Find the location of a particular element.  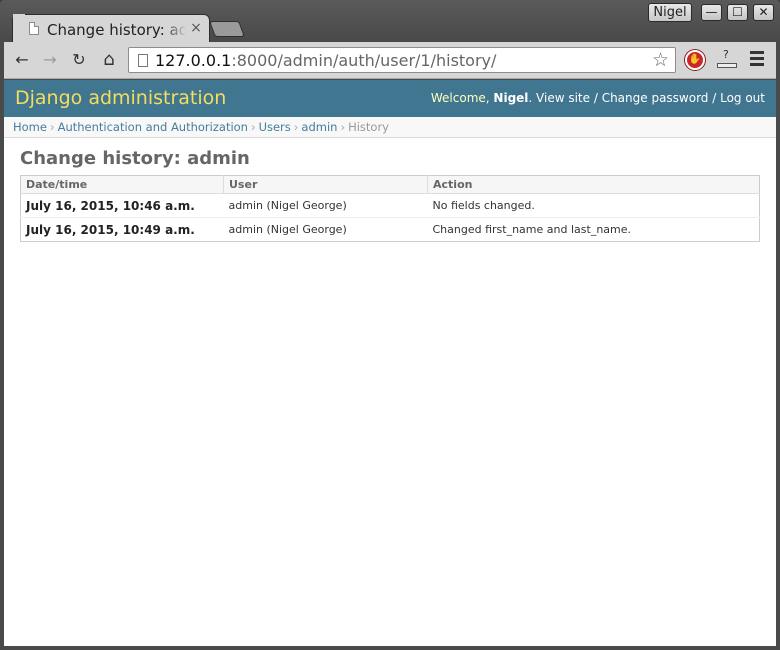

breadcrumb-auth: Authentication and Authorization is located at coordinates (153, 127).